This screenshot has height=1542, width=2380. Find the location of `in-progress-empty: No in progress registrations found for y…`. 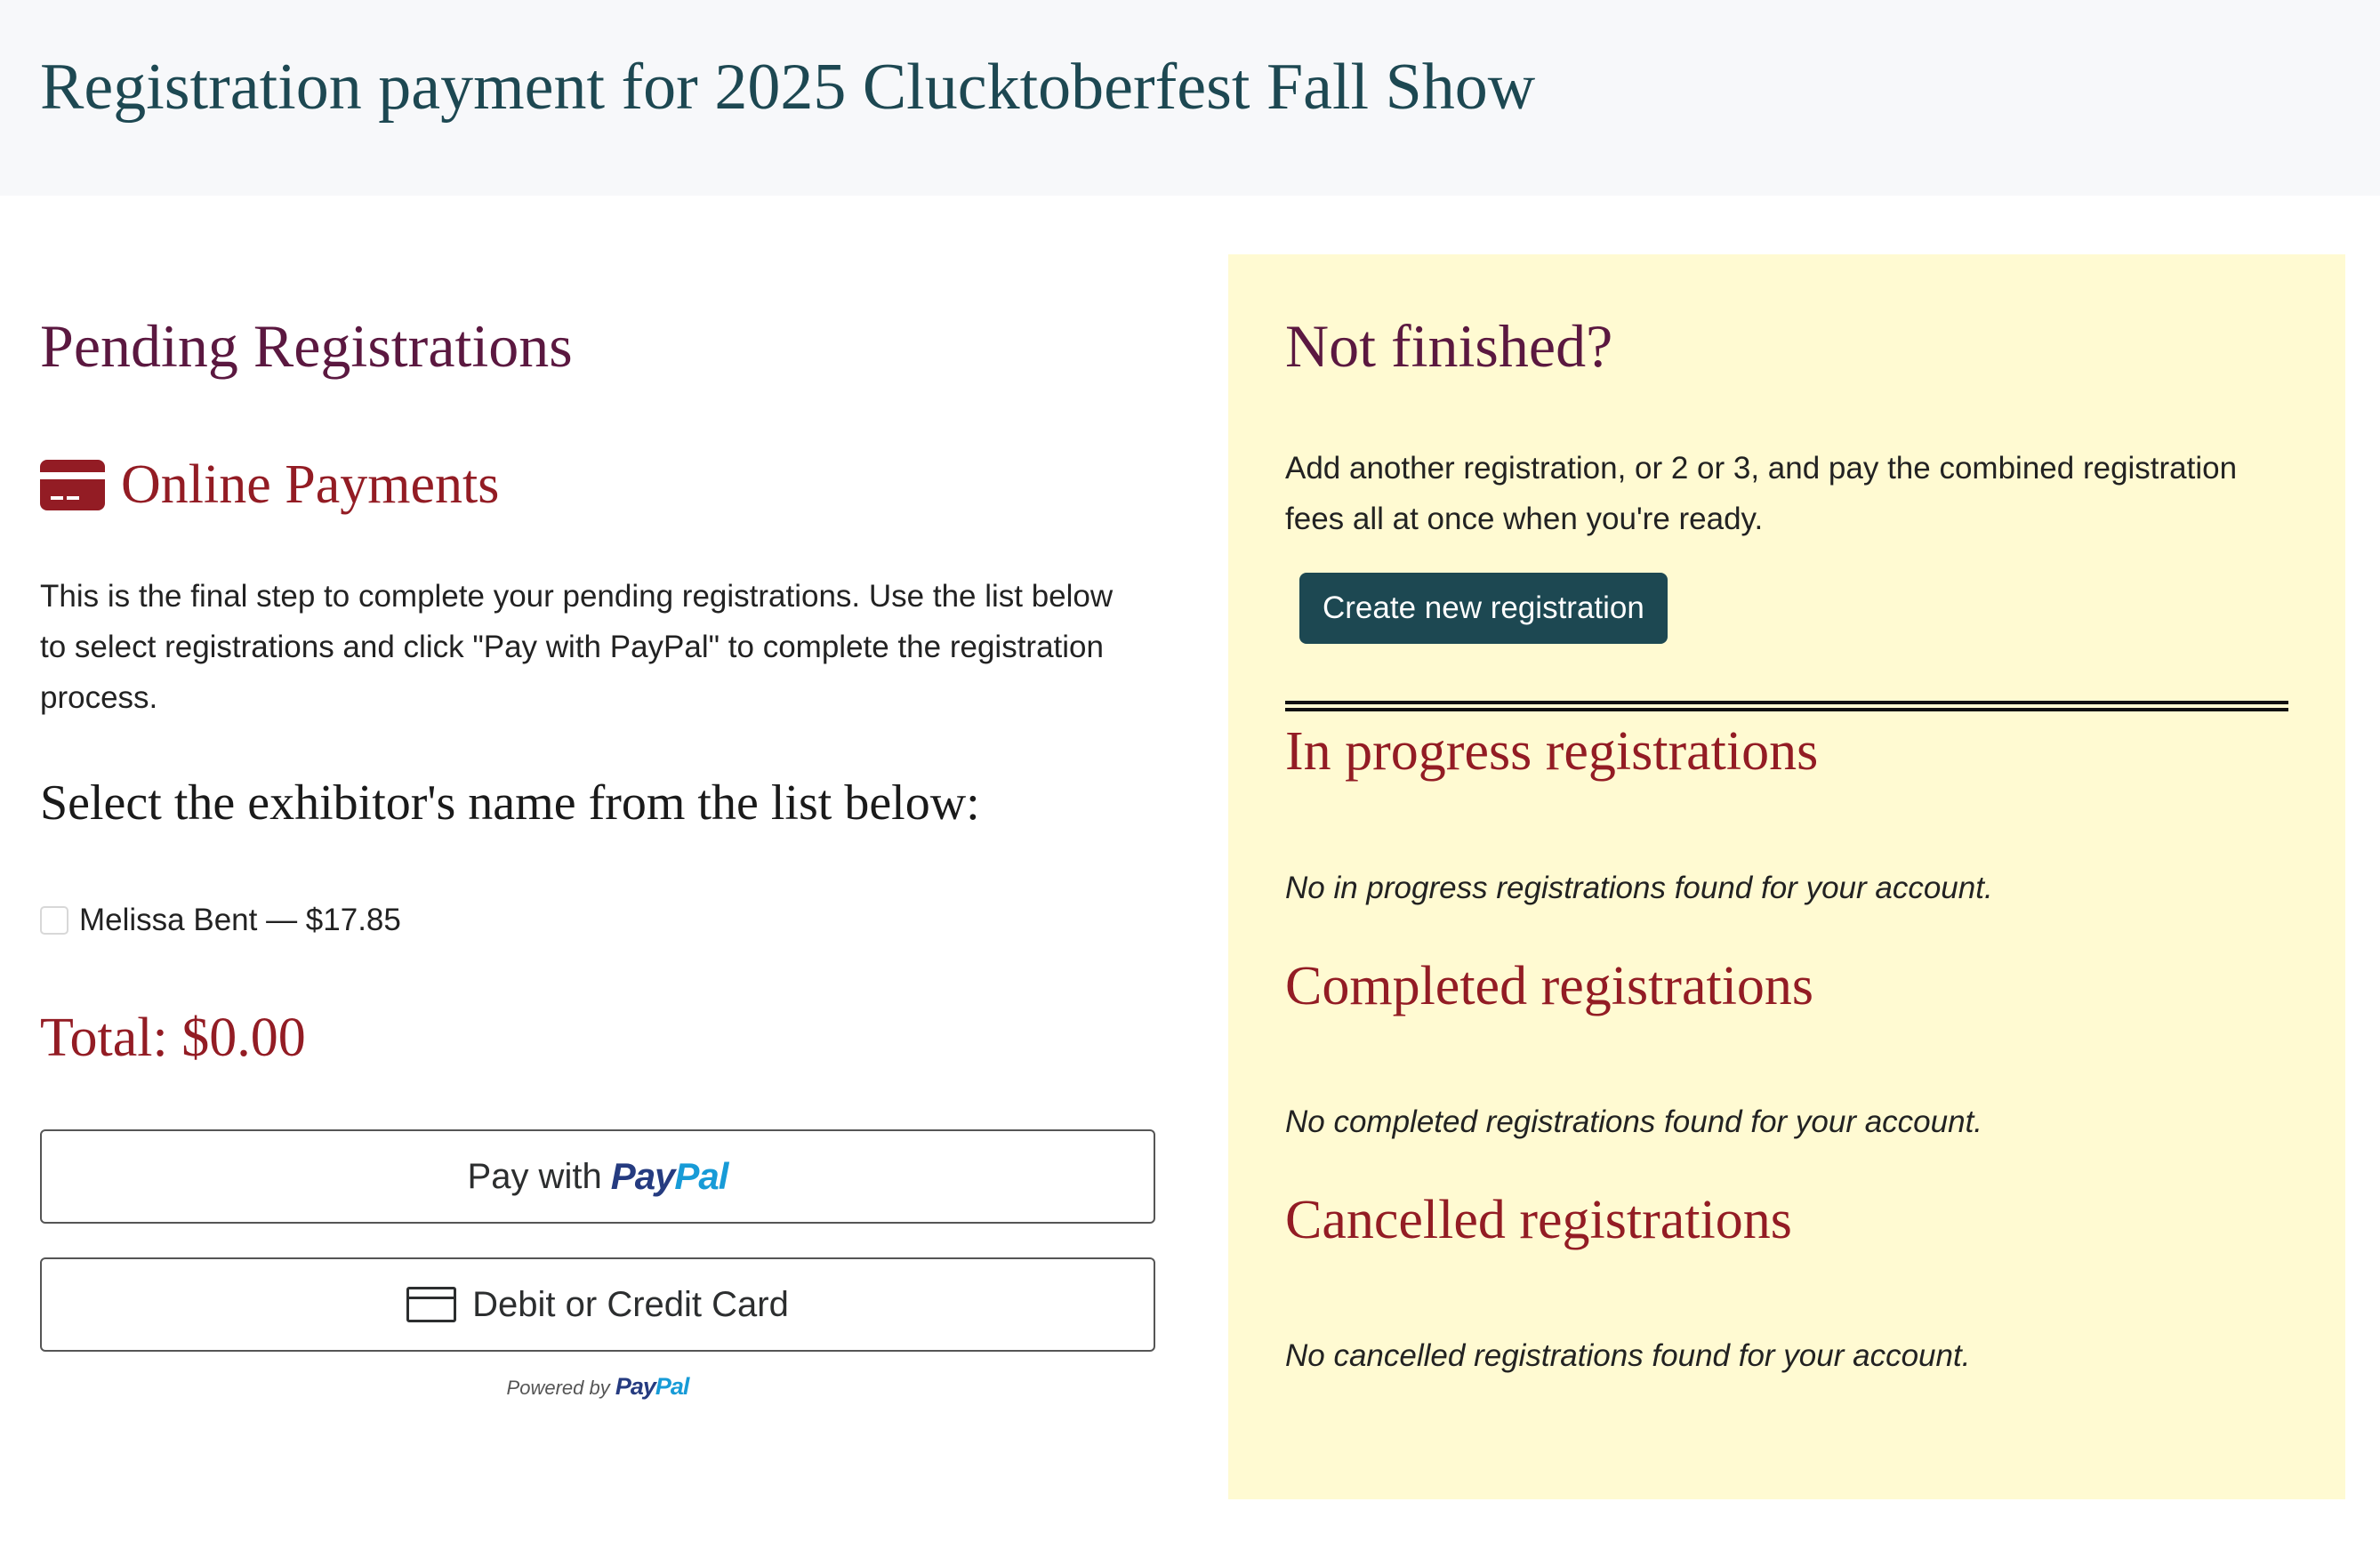

in-progress-empty: No in progress registrations found for y… is located at coordinates (1639, 888).